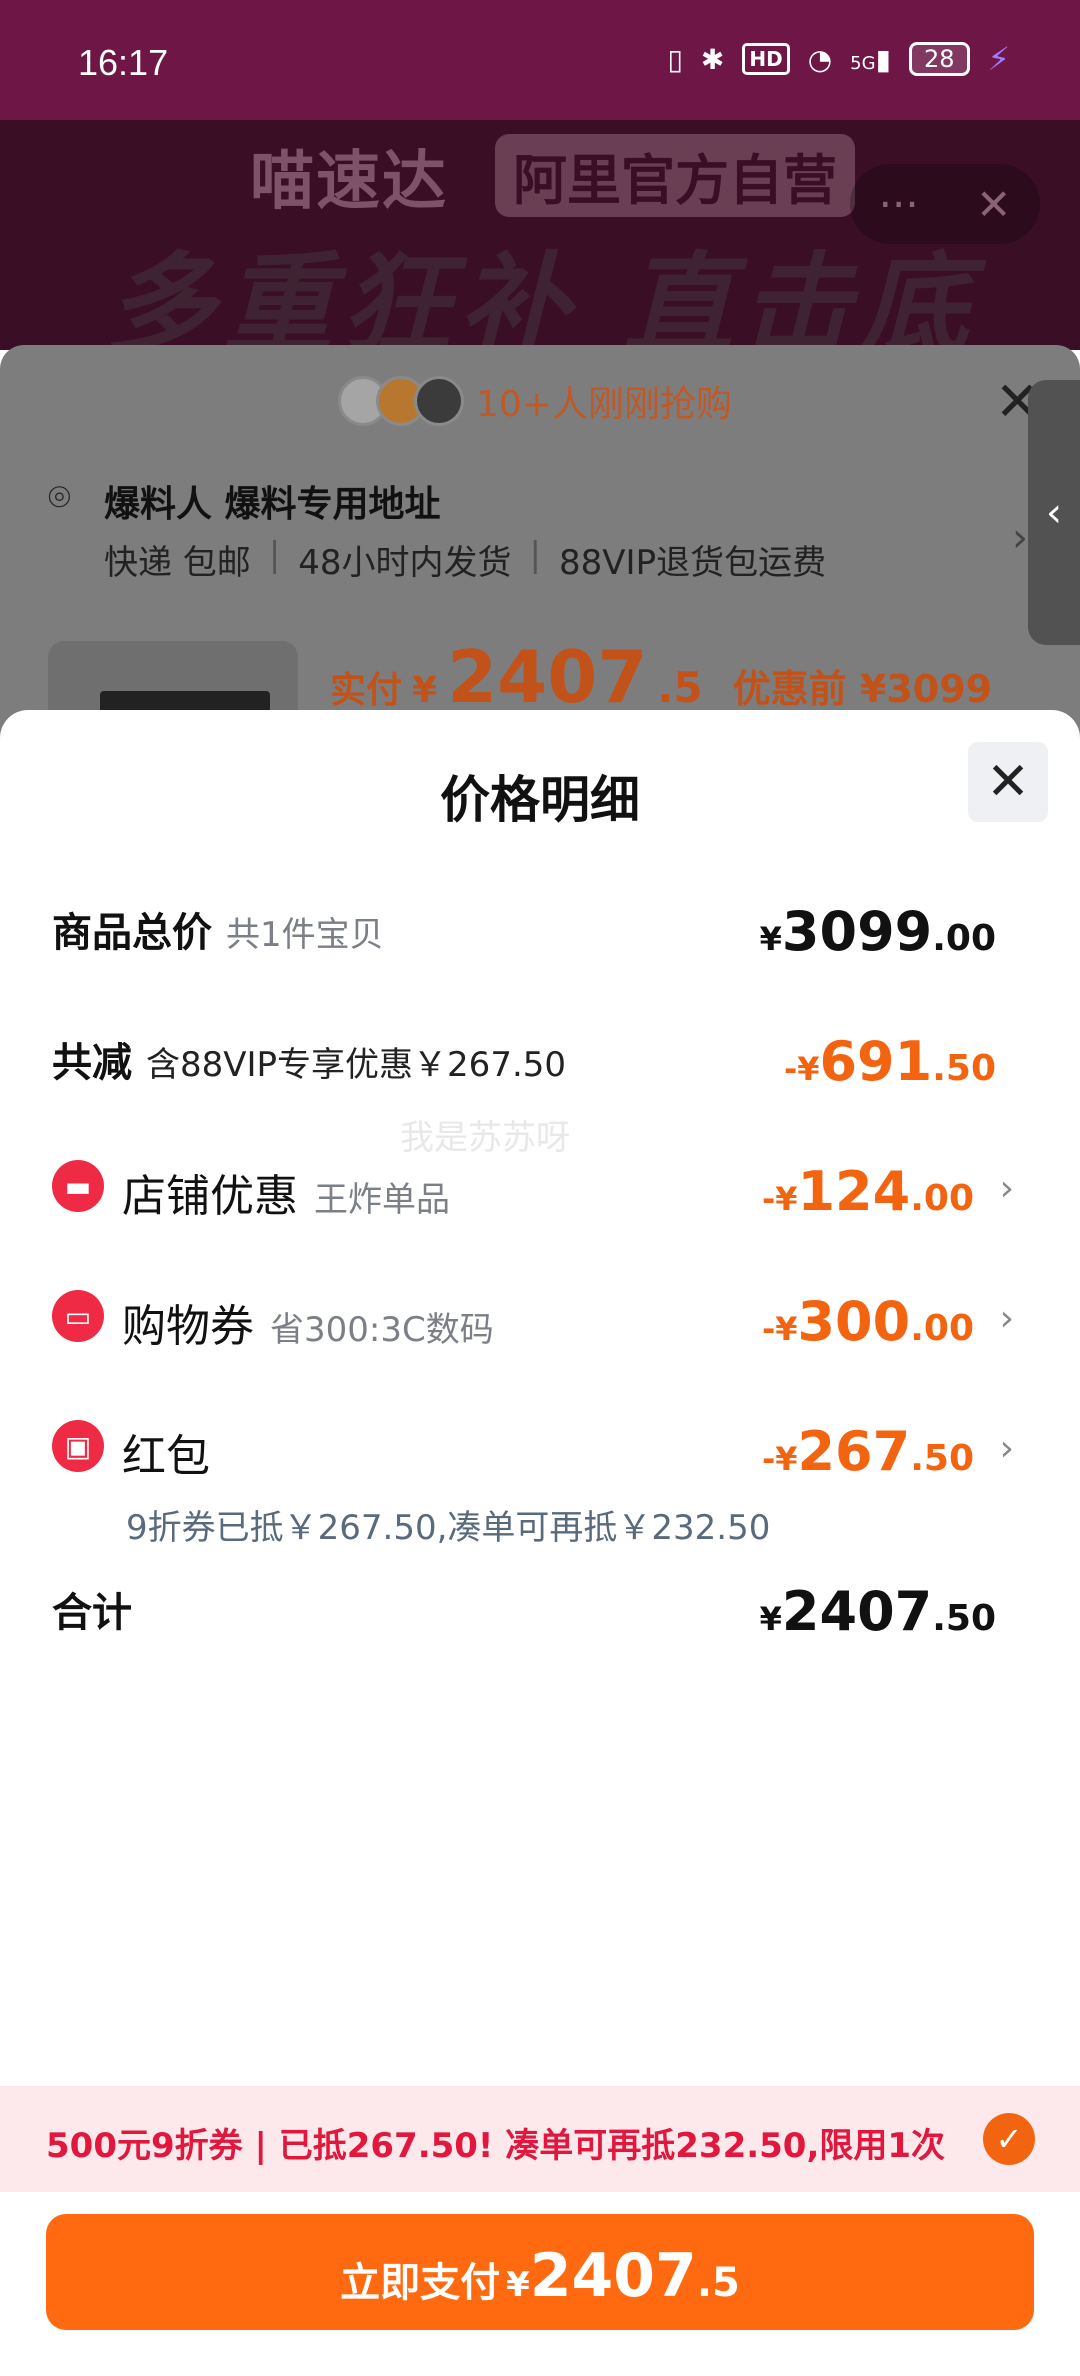 The height and width of the screenshot is (2376, 1080). What do you see at coordinates (382, 1200) in the screenshot?
I see `store-sub: 王炸单品` at bounding box center [382, 1200].